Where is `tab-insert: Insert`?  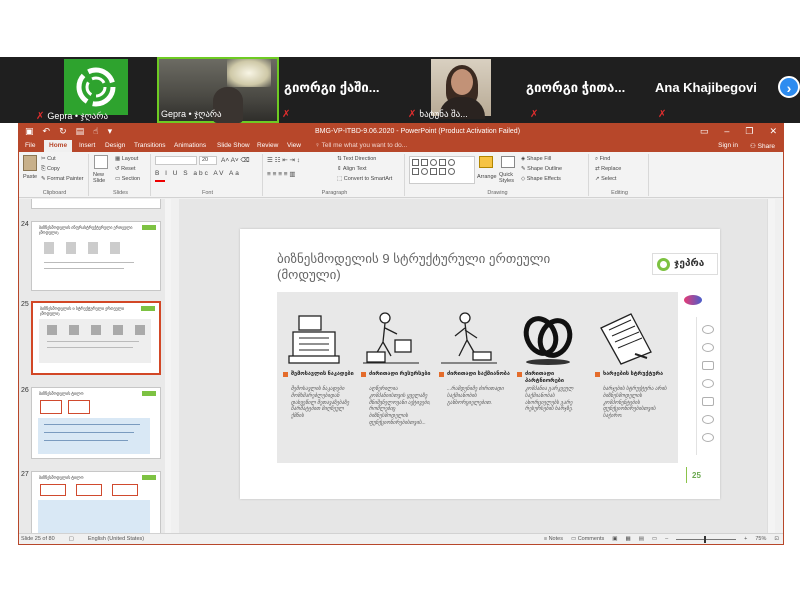 tab-insert: Insert is located at coordinates (87, 145).